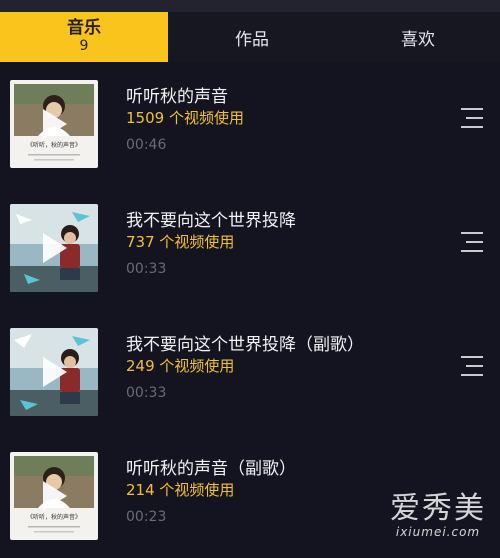 The width and height of the screenshot is (500, 558). I want to click on watermark-logo: 爱秀美 ixiumei.com, so click(438, 511).